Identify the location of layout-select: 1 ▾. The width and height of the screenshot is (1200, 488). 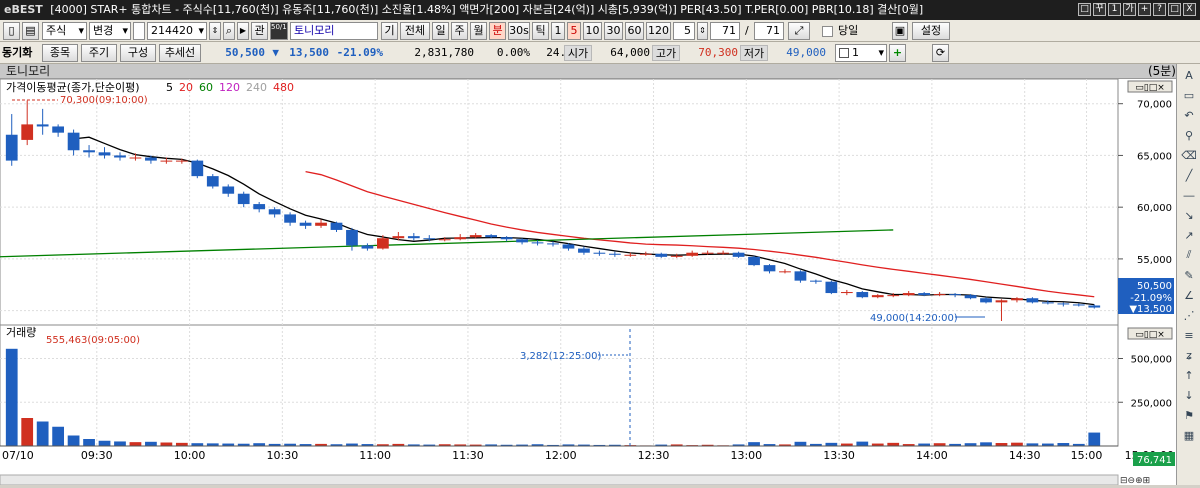
(861, 53).